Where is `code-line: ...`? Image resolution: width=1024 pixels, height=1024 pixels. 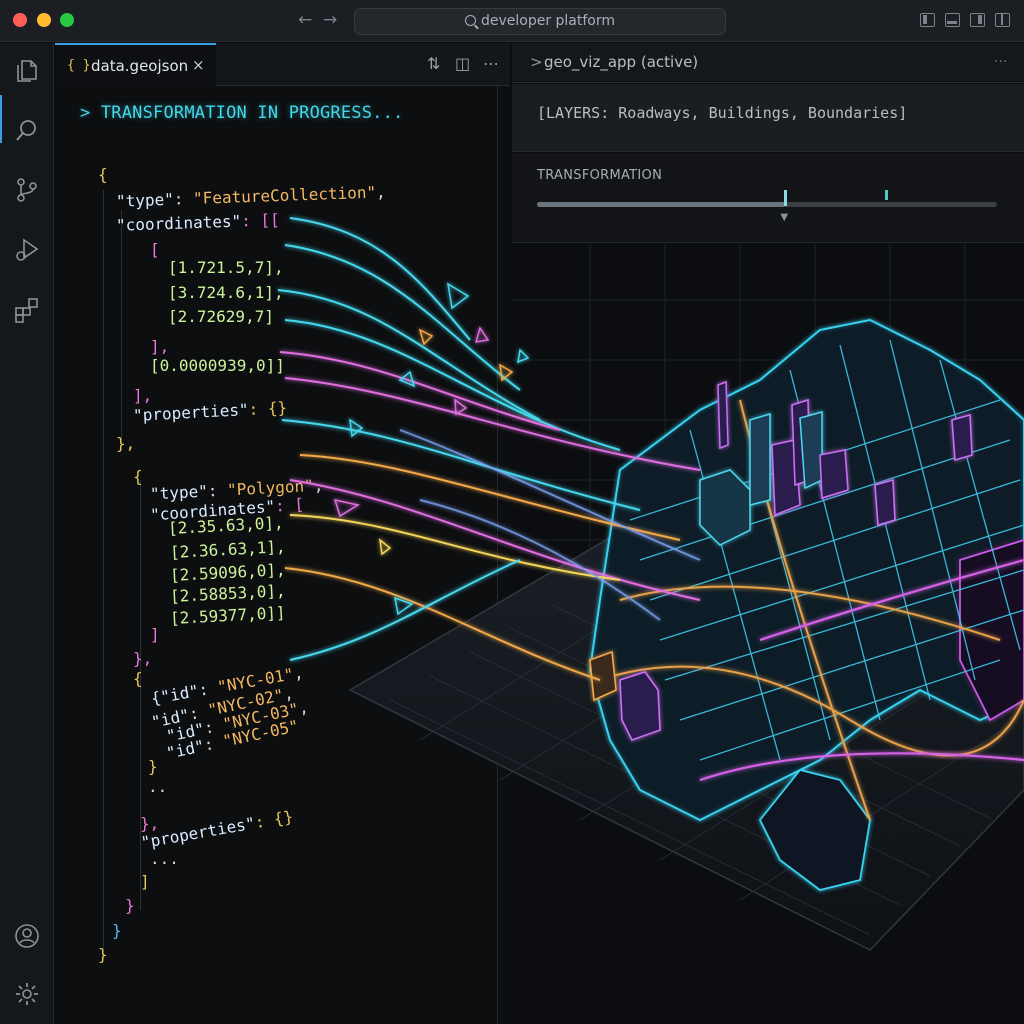
code-line: ... is located at coordinates (164, 858).